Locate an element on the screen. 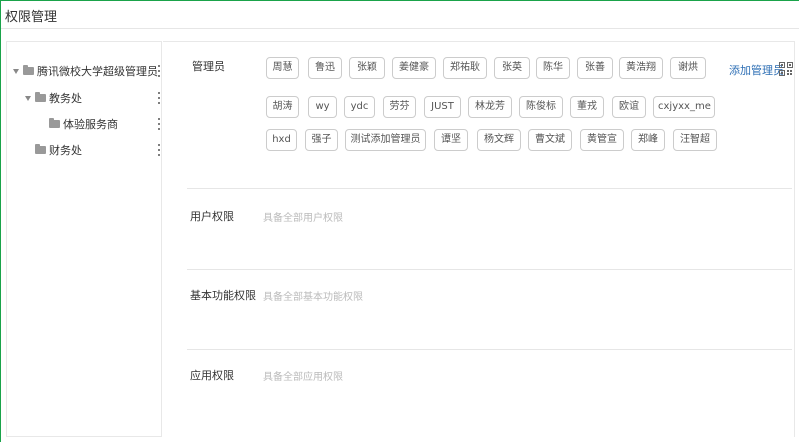 The height and width of the screenshot is (442, 799). admins-label: 管理员 is located at coordinates (208, 66).